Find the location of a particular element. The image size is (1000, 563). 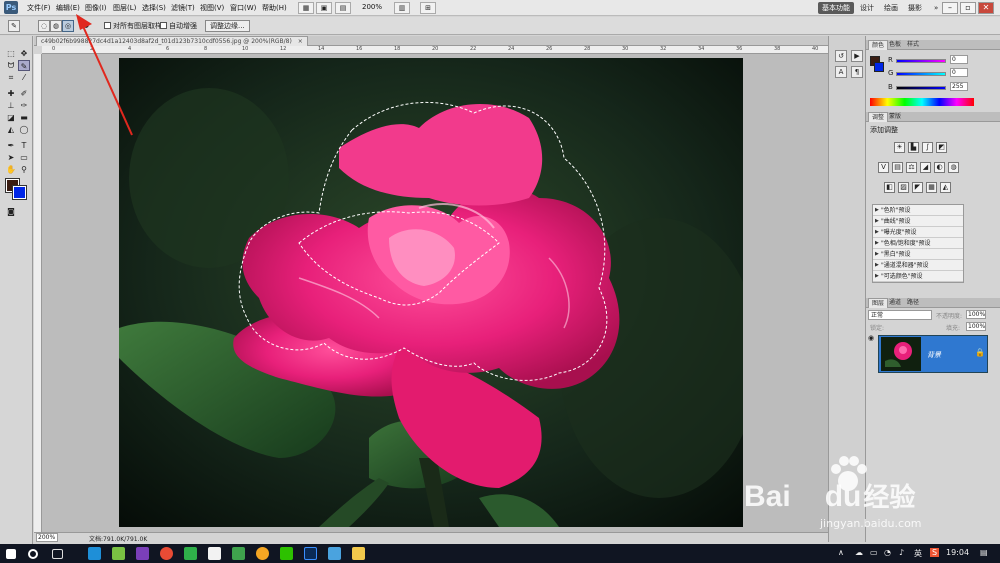

screen-mode-icon: ⊞ is located at coordinates (428, 8).